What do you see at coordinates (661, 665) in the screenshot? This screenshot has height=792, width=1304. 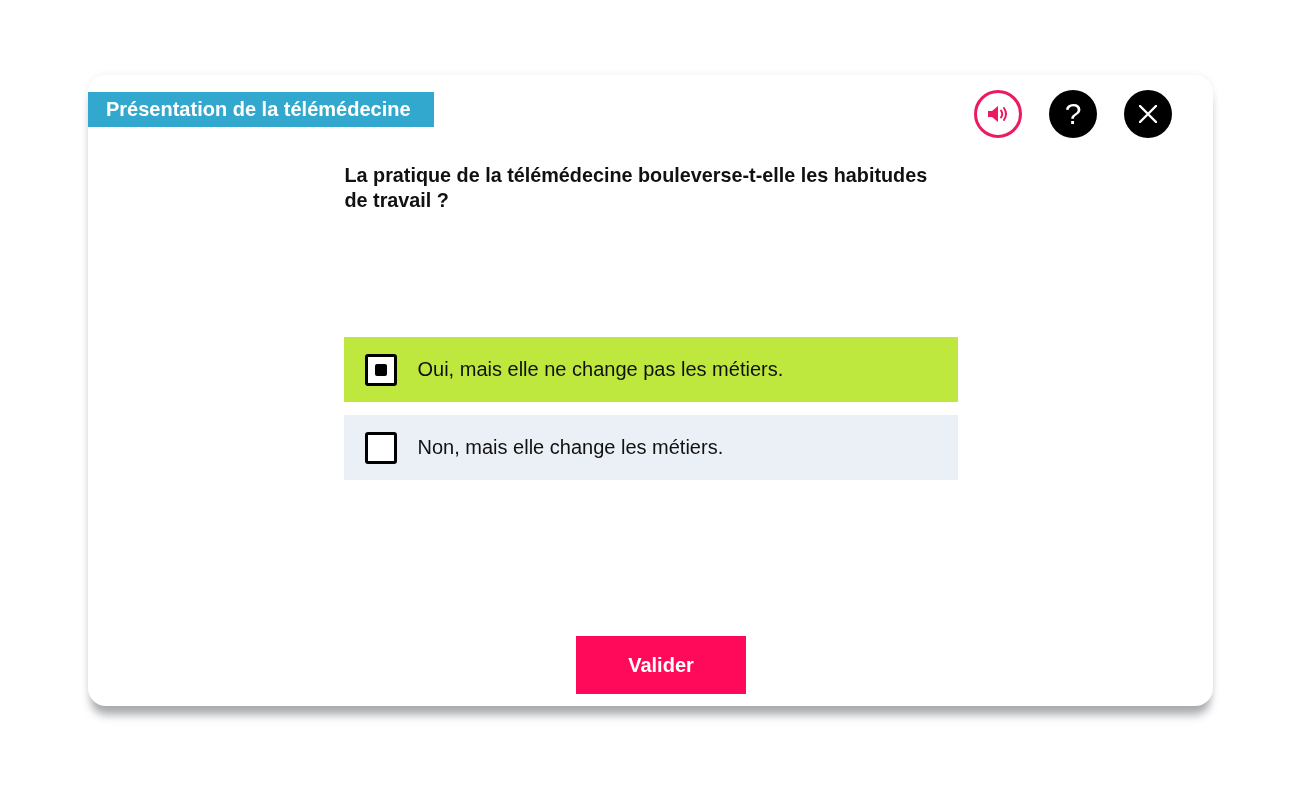 I see `validate-button: Valider` at bounding box center [661, 665].